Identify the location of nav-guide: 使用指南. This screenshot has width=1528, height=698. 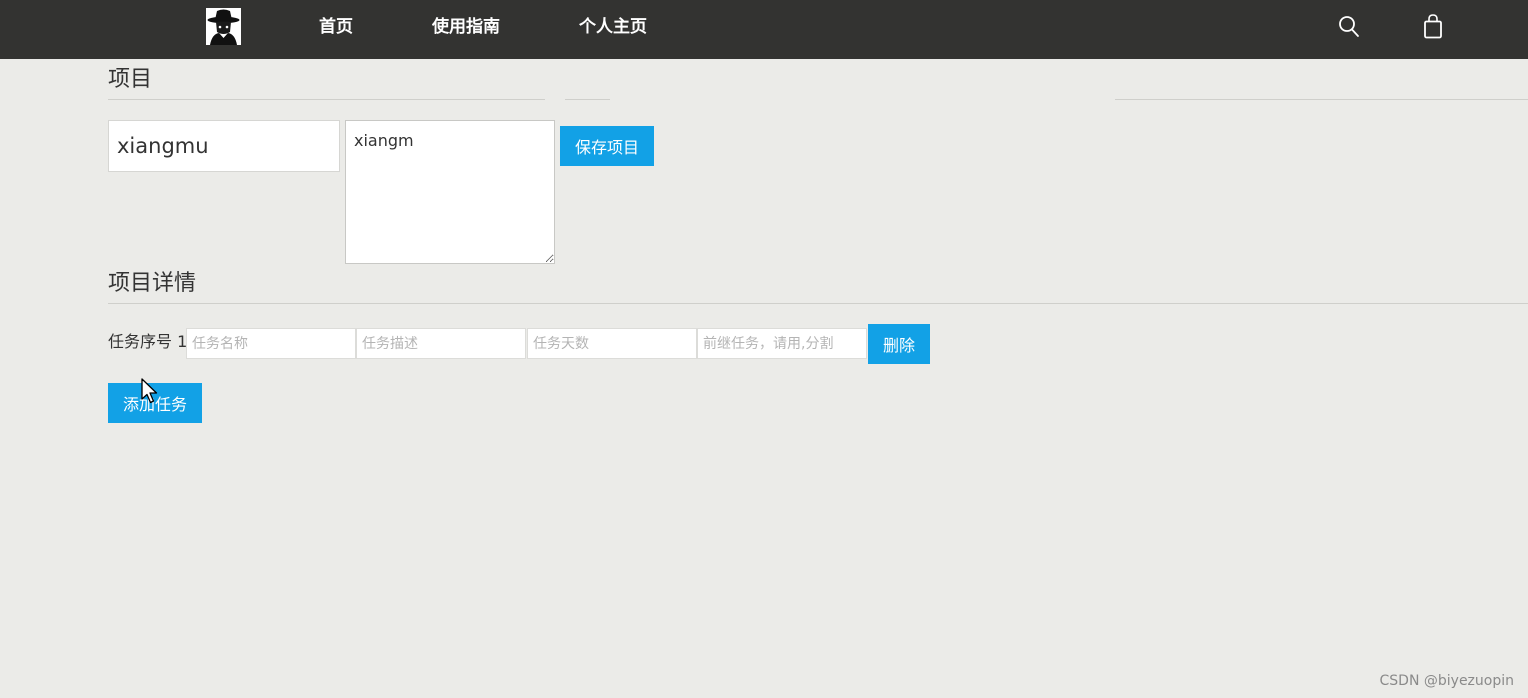
(466, 27).